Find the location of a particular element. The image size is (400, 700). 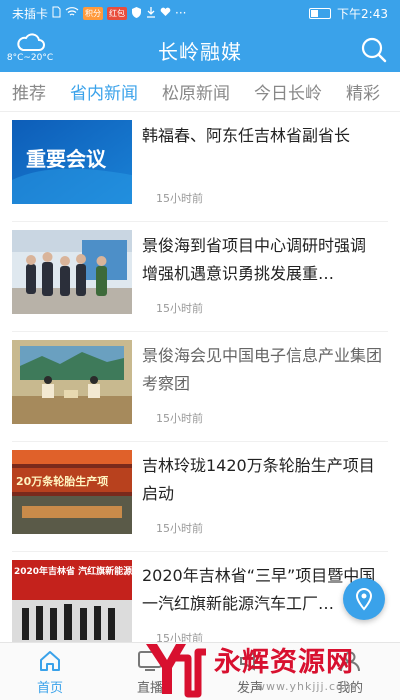

news-thumbnail: 20万条轮胎生产项 is located at coordinates (72, 492).